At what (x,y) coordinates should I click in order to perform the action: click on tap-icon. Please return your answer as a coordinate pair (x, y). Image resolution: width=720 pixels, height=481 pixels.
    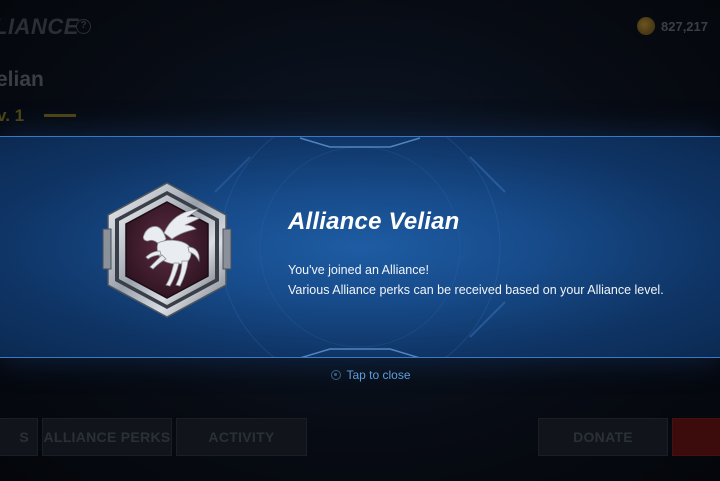
    Looking at the image, I should click on (336, 375).